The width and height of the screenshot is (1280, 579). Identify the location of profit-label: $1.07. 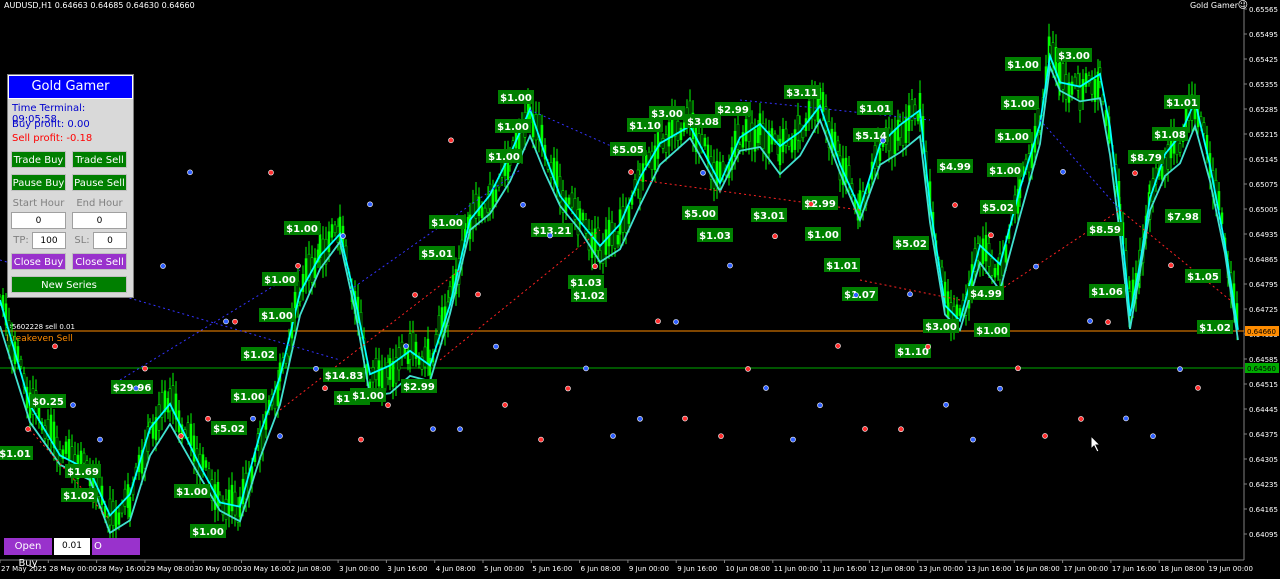
(860, 295).